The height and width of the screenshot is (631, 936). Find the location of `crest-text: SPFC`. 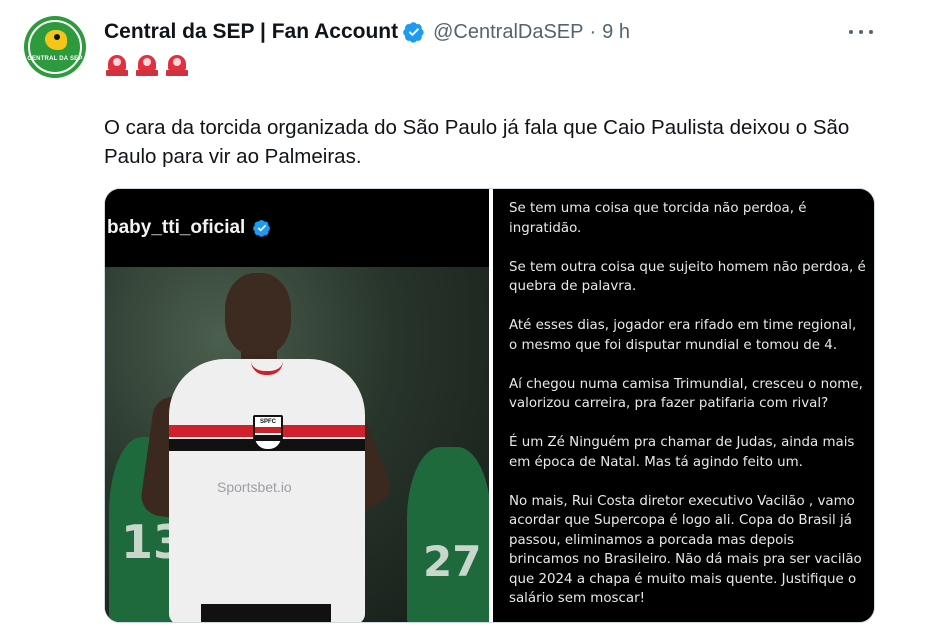

crest-text: SPFC is located at coordinates (267, 422).